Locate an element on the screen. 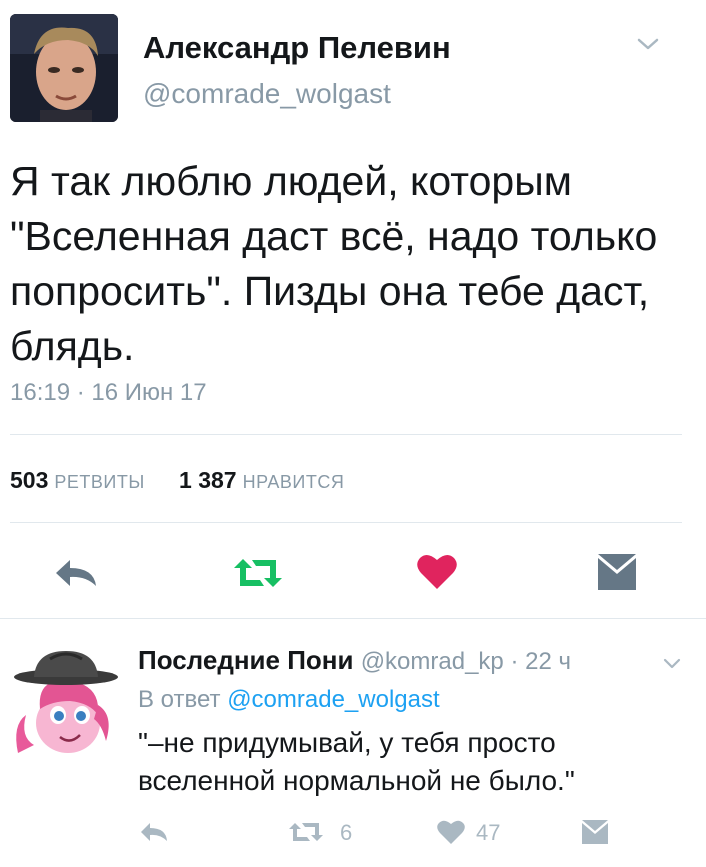 The image size is (706, 867). in-reply-to-label: В ответ is located at coordinates (183, 699).